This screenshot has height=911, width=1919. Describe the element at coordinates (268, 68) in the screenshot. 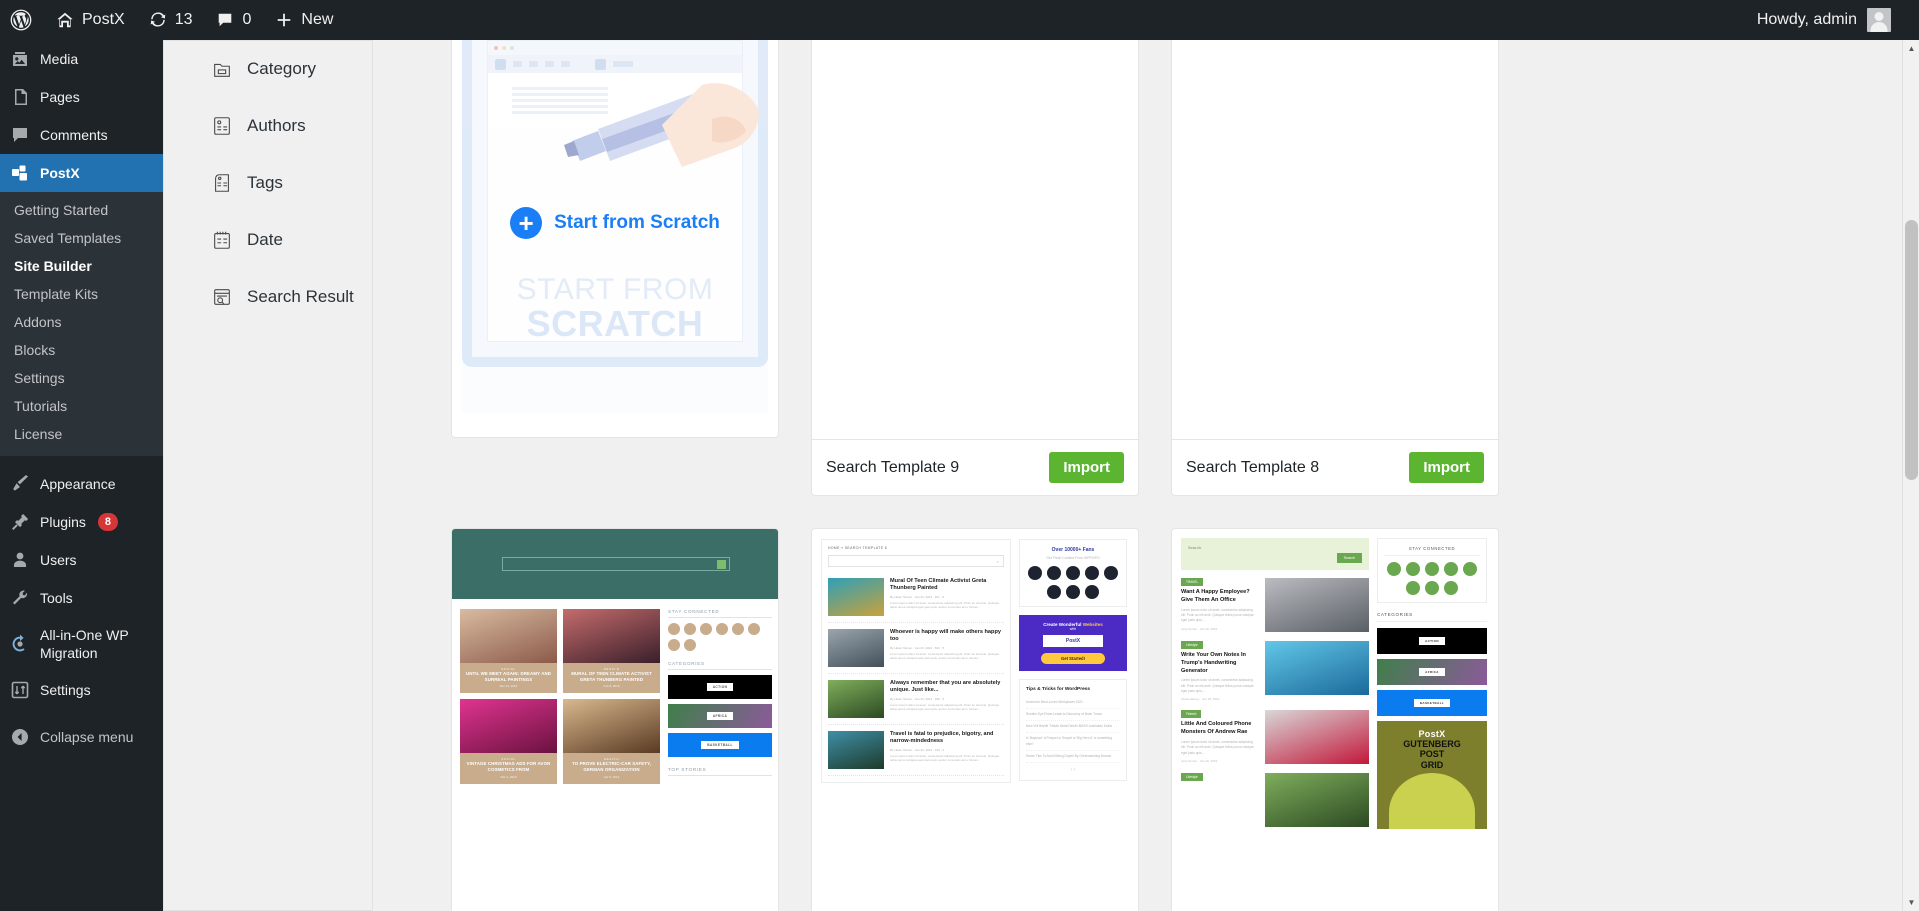

I see `flyout-item-category: Category` at that location.